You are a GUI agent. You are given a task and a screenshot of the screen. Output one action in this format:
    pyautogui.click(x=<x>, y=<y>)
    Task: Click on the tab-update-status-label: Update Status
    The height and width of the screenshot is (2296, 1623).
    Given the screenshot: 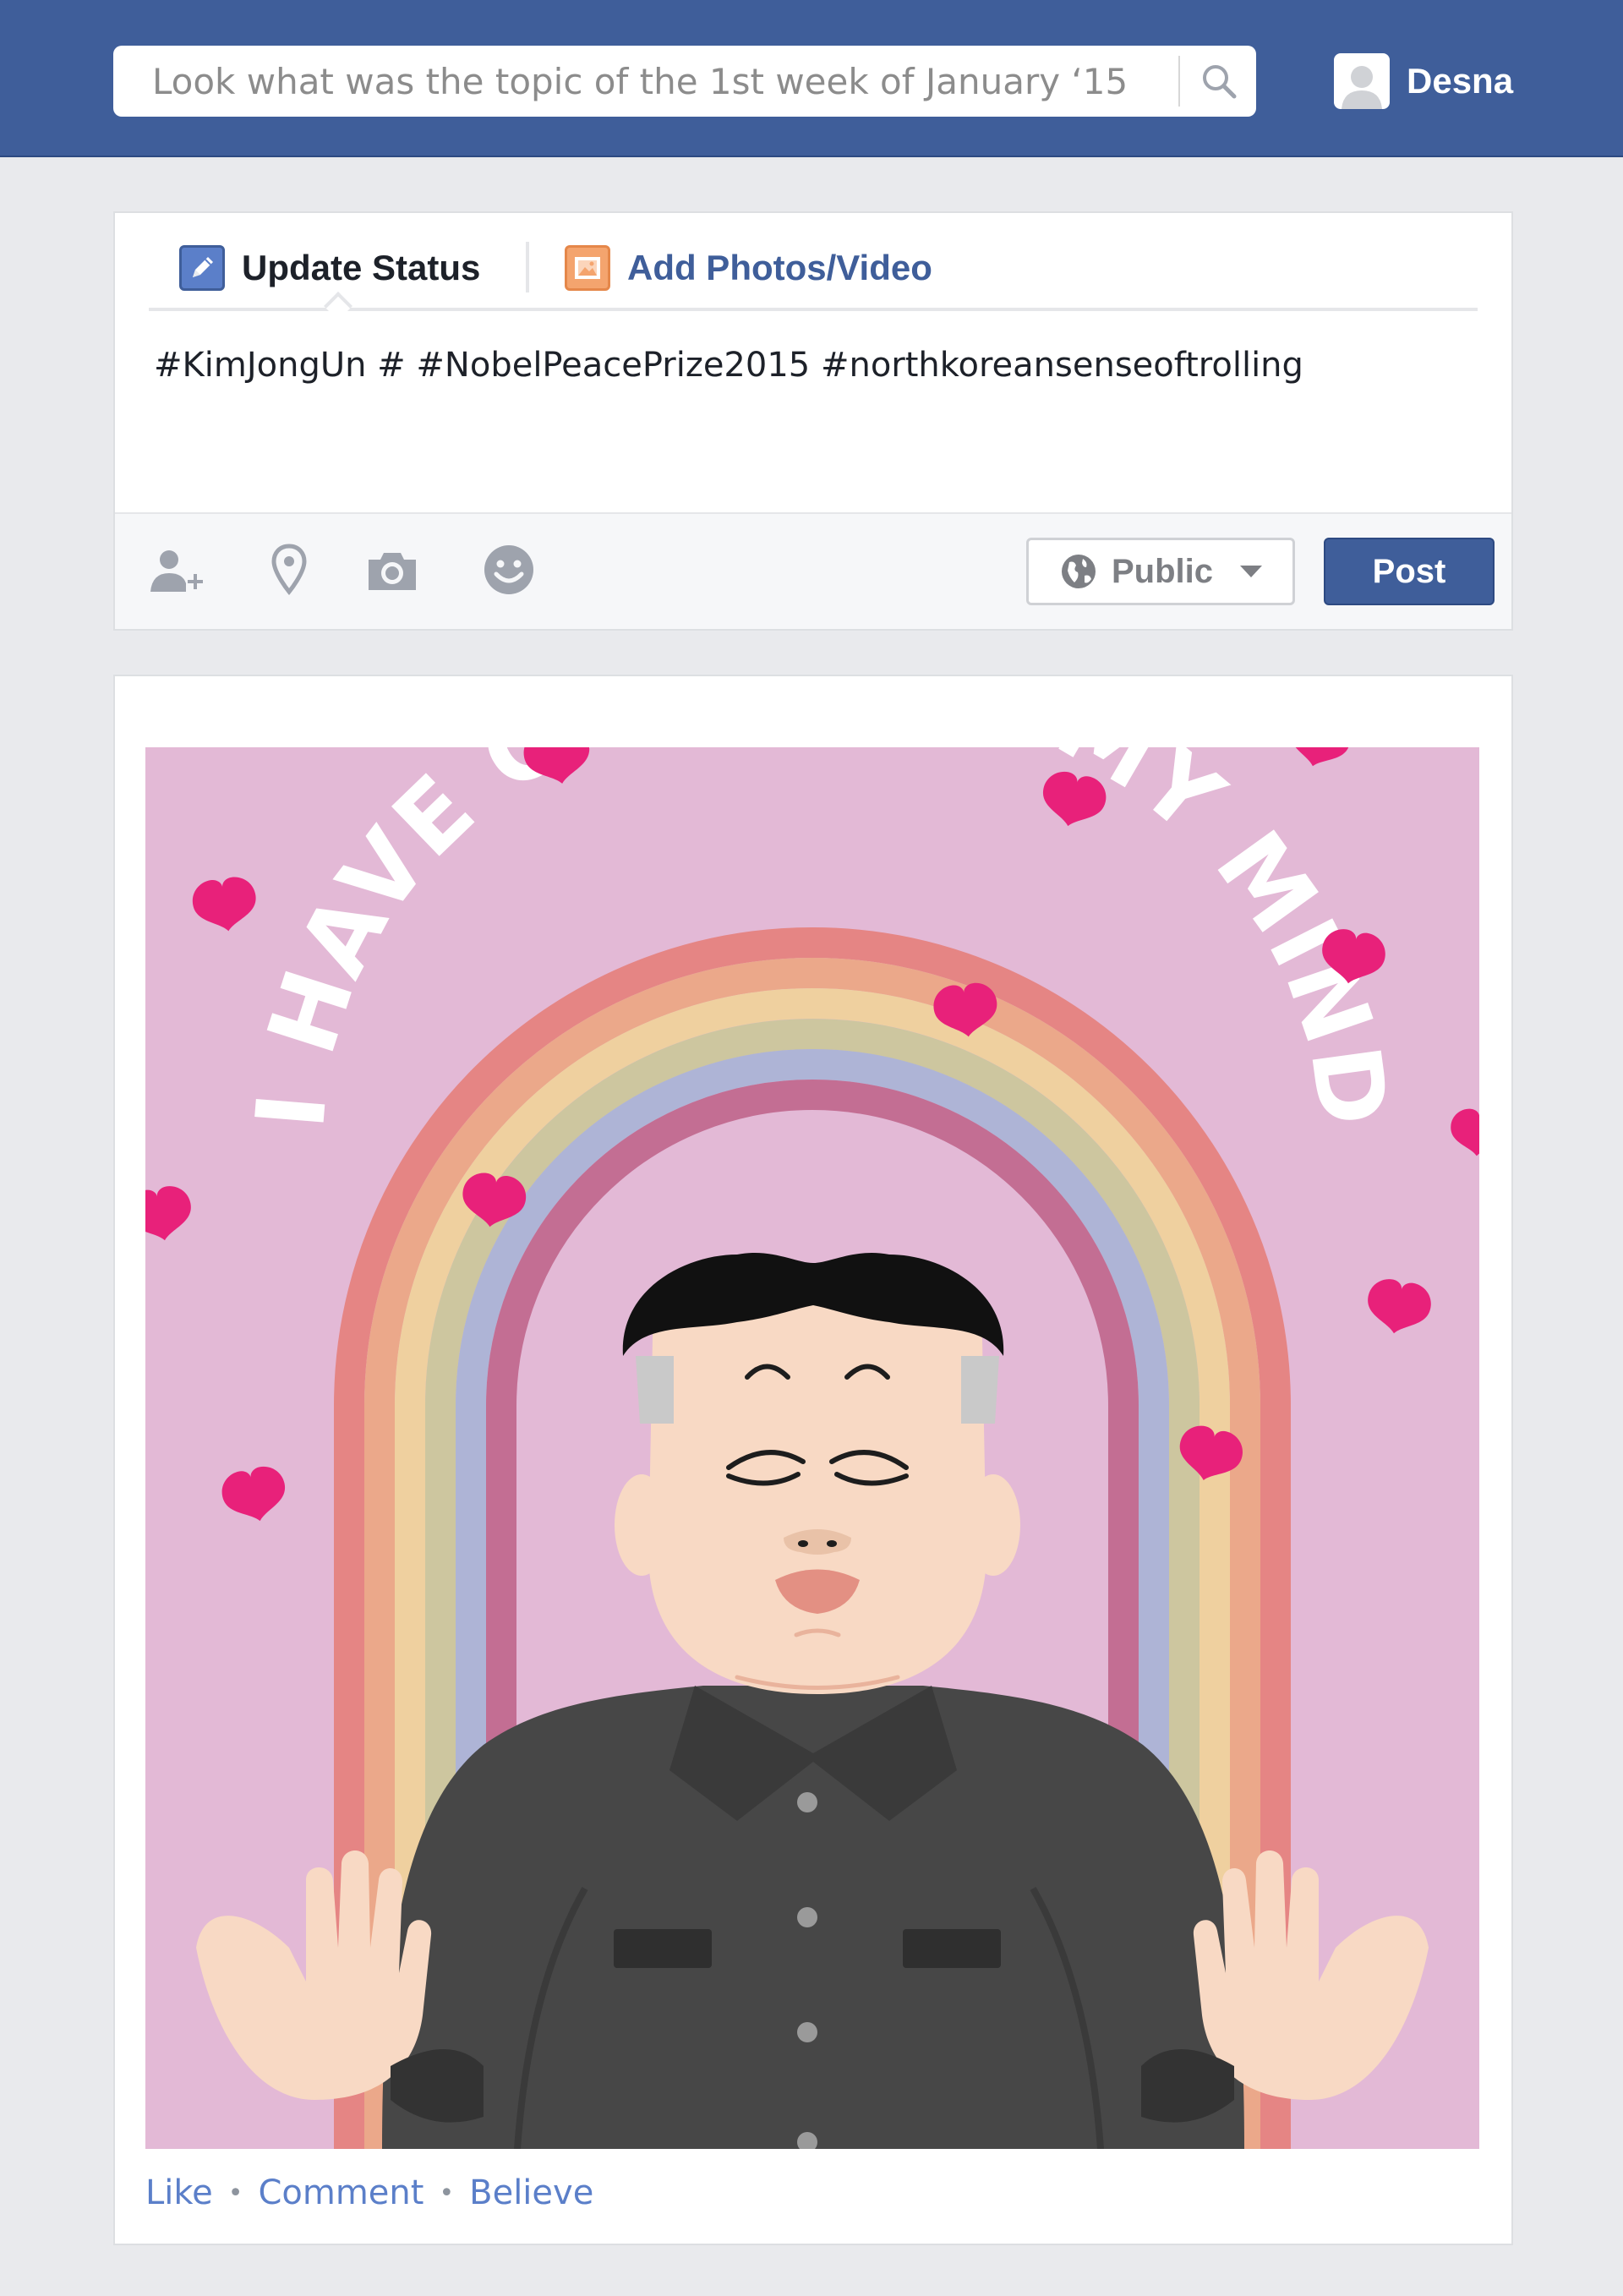 What is the action you would take?
    pyautogui.click(x=362, y=267)
    